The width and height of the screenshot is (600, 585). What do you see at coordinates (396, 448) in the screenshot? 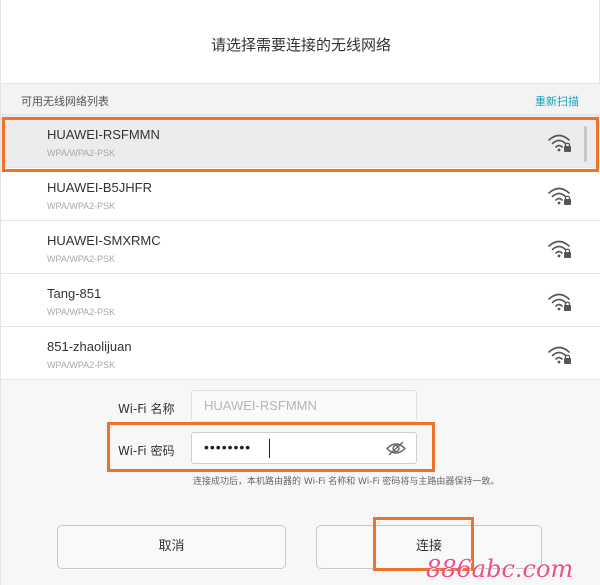
I see `eye-slash-icon` at bounding box center [396, 448].